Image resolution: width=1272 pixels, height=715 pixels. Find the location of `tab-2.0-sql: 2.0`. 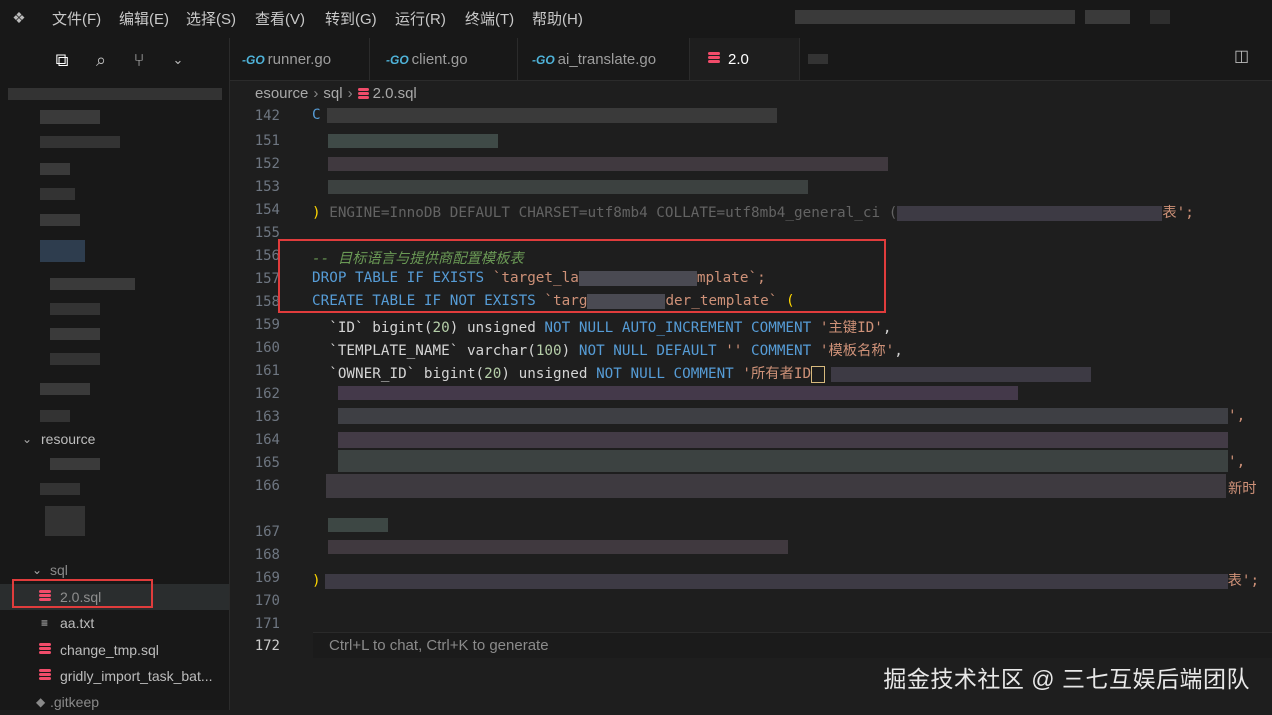

tab-2.0-sql: 2.0 is located at coordinates (745, 59).